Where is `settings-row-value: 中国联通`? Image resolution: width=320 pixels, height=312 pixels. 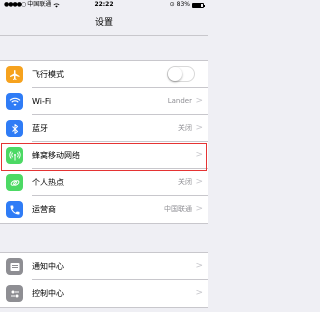 settings-row-value: 中国联通 is located at coordinates (178, 209).